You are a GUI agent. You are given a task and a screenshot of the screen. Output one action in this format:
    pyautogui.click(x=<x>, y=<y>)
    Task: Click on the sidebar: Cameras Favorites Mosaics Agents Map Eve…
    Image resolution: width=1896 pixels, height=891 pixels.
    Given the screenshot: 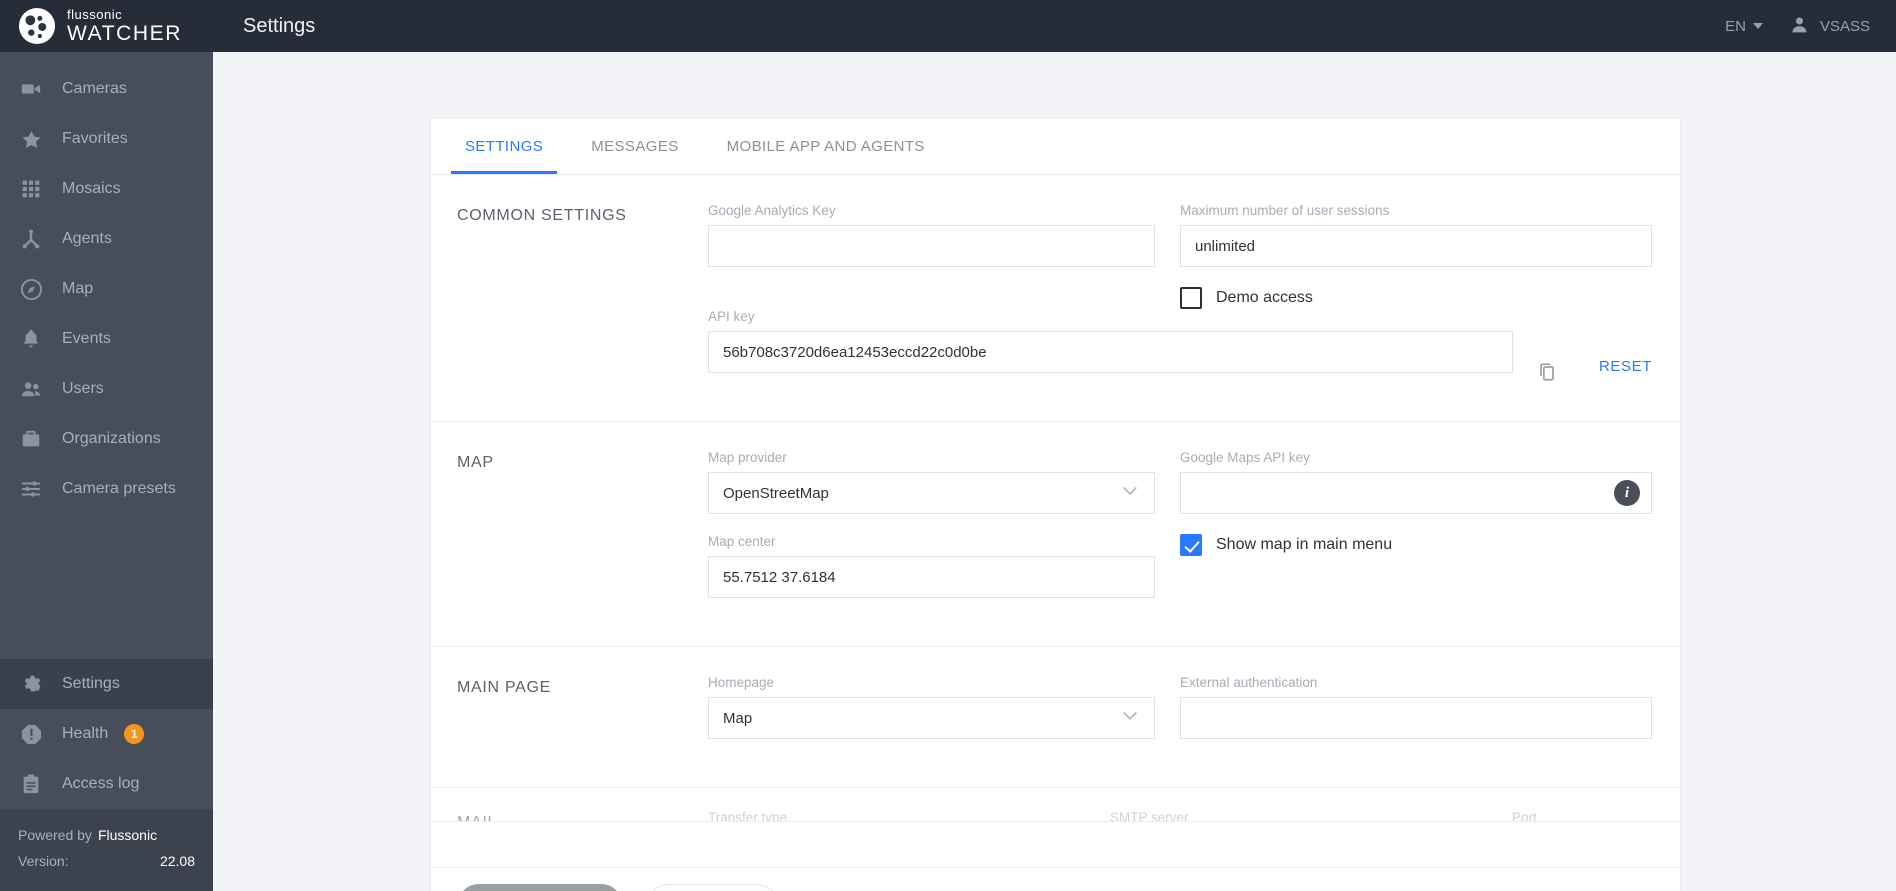 What is the action you would take?
    pyautogui.click(x=106, y=471)
    